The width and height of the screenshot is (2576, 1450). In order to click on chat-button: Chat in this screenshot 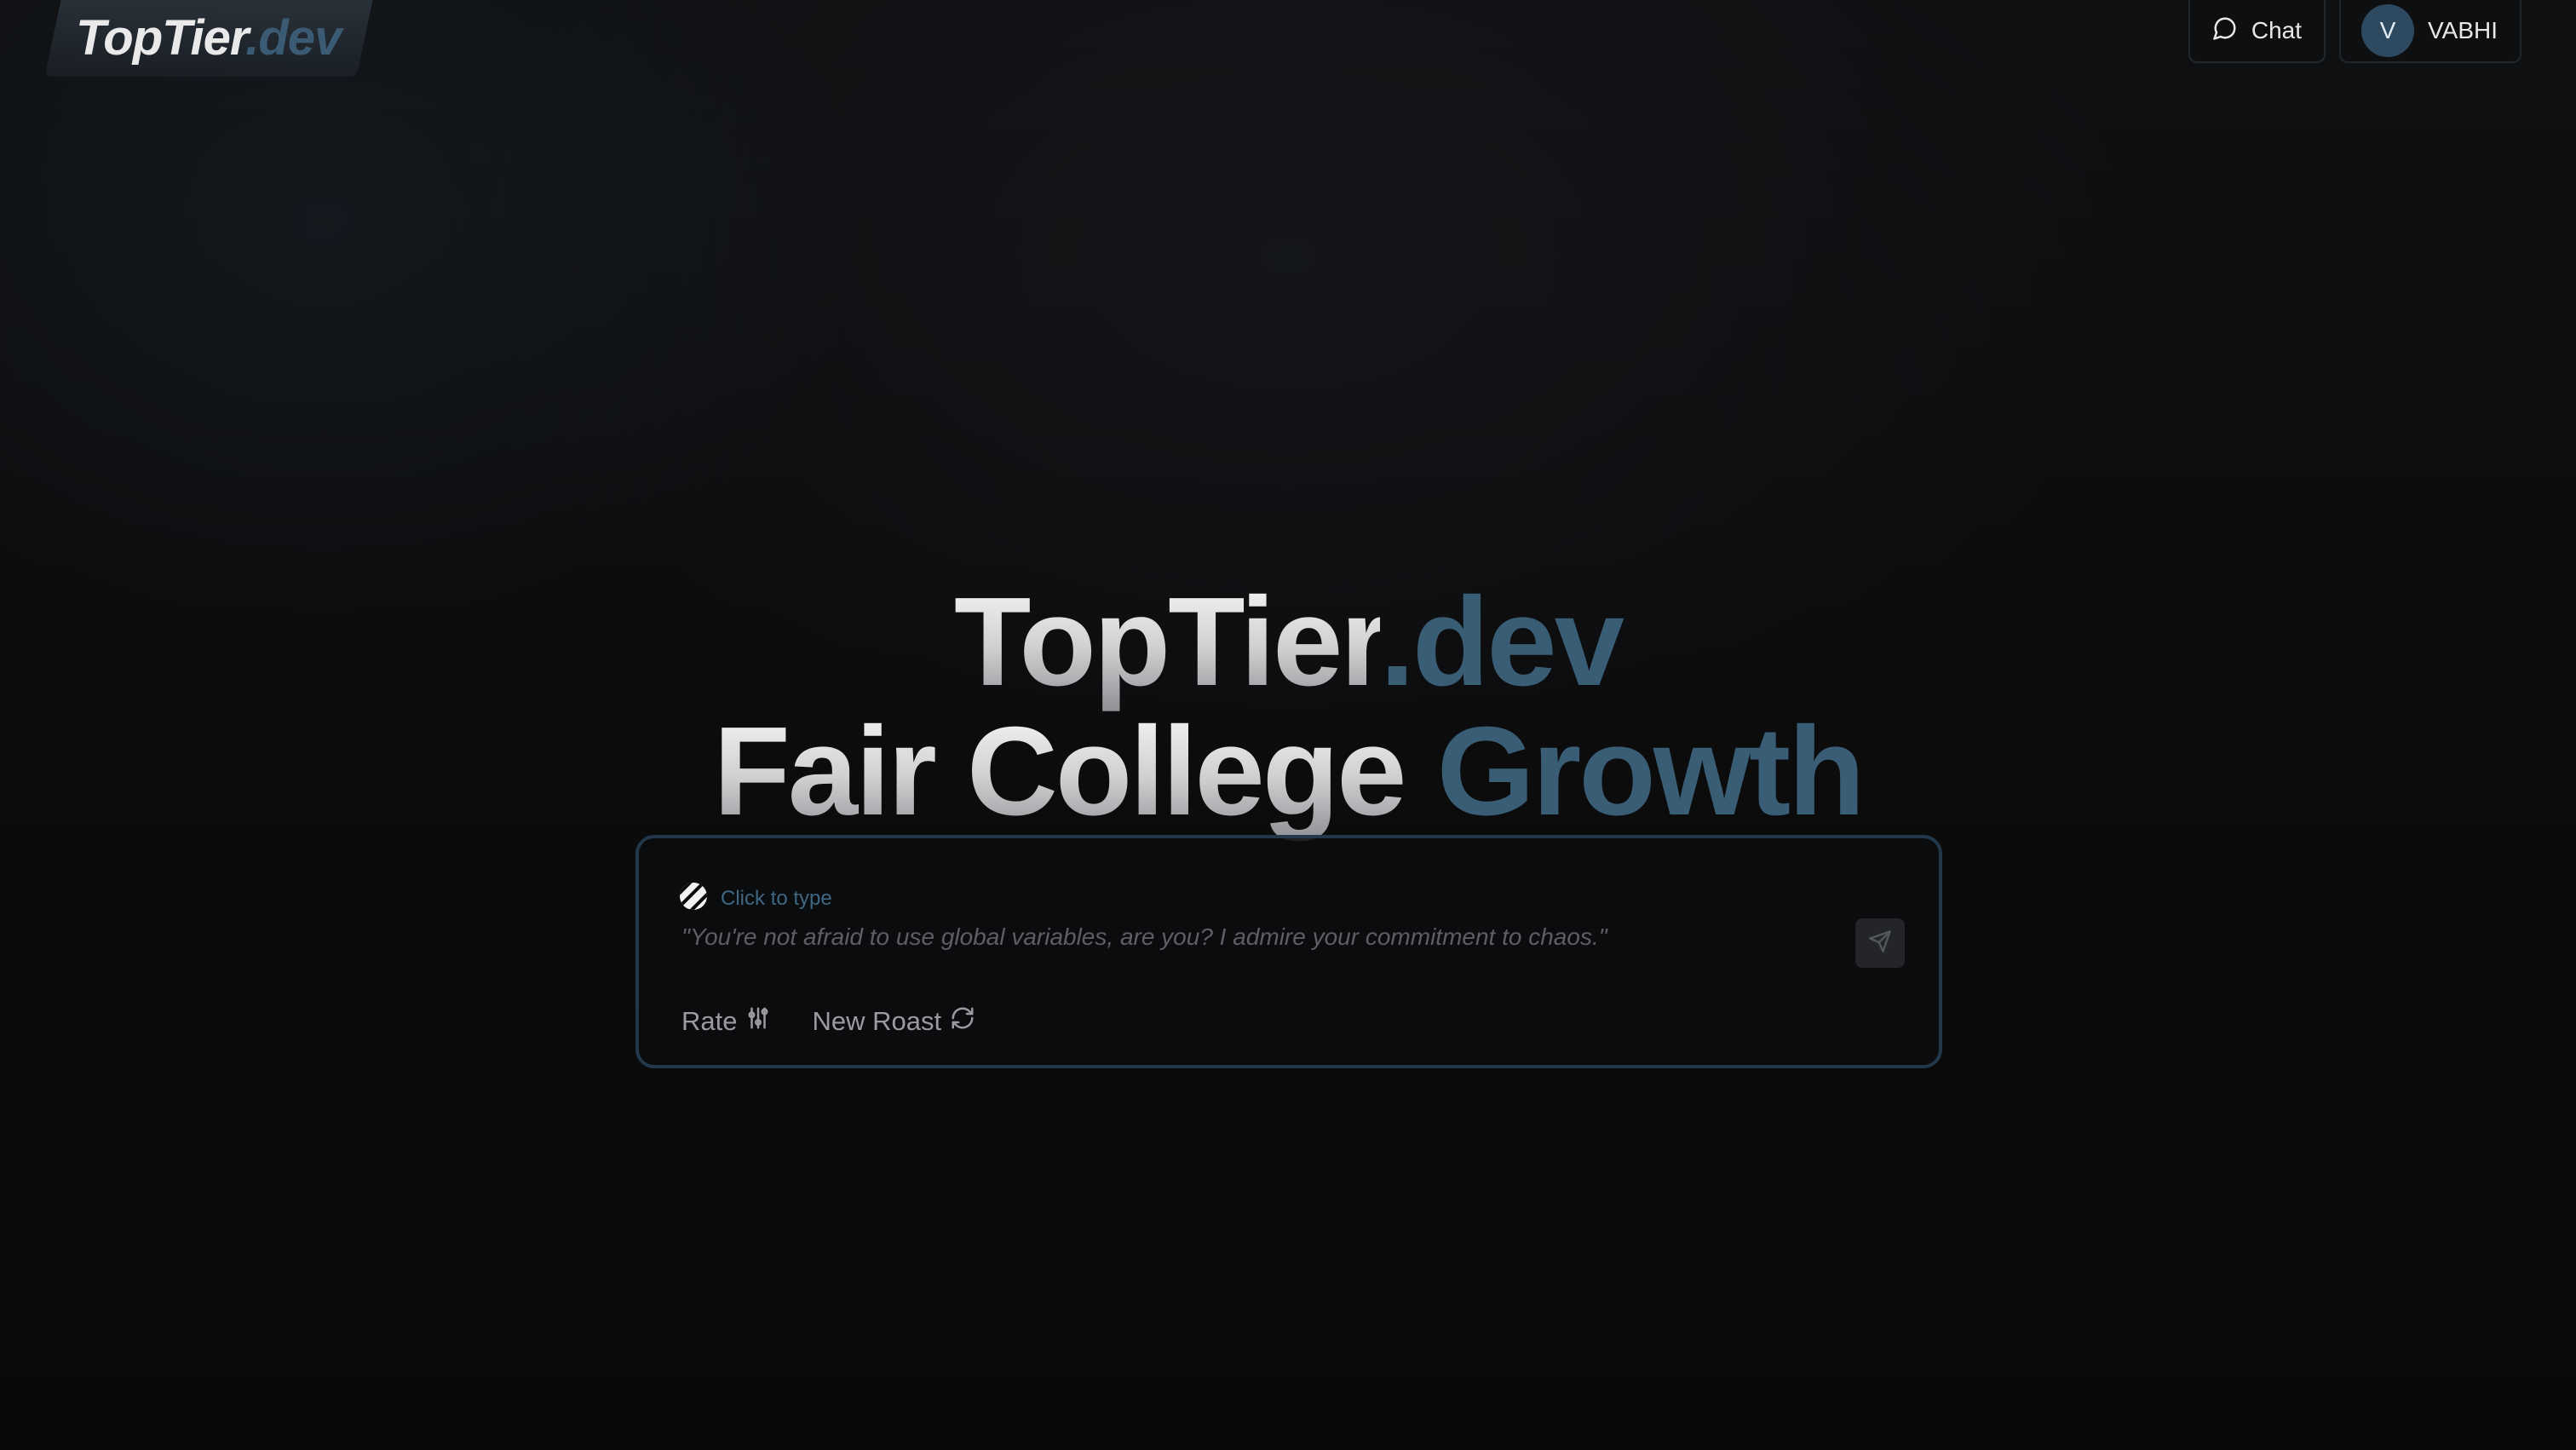, I will do `click(2257, 31)`.